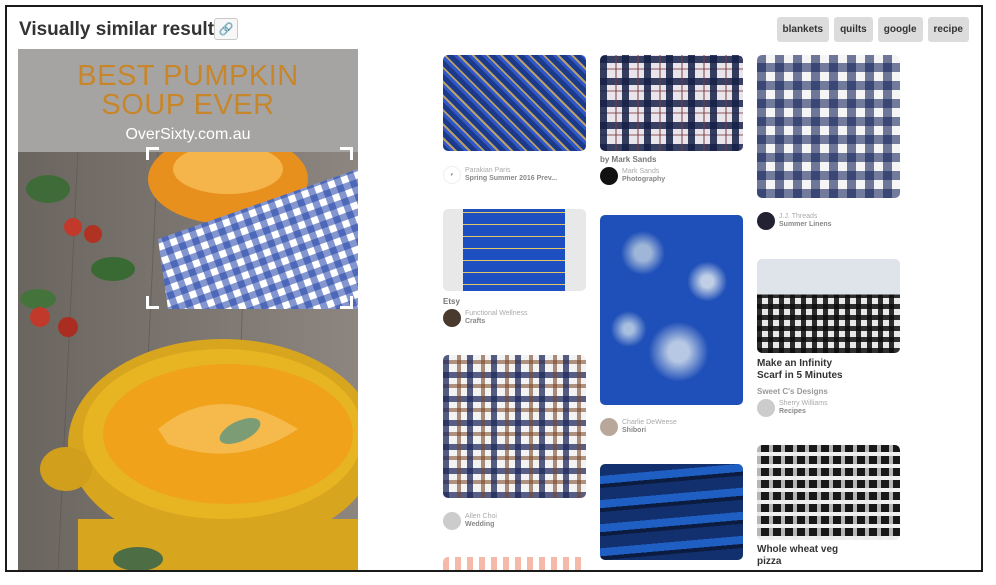 The height and width of the screenshot is (585, 996). What do you see at coordinates (802, 556) in the screenshot?
I see `pin-title: Whole wheat veg pizza` at bounding box center [802, 556].